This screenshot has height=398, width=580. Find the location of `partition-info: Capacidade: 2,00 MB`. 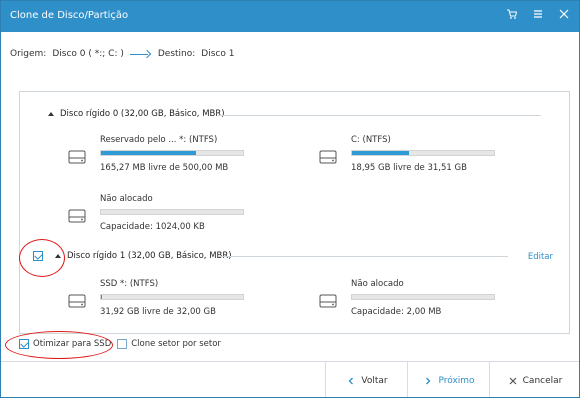

partition-info: Capacidade: 2,00 MB is located at coordinates (396, 312).